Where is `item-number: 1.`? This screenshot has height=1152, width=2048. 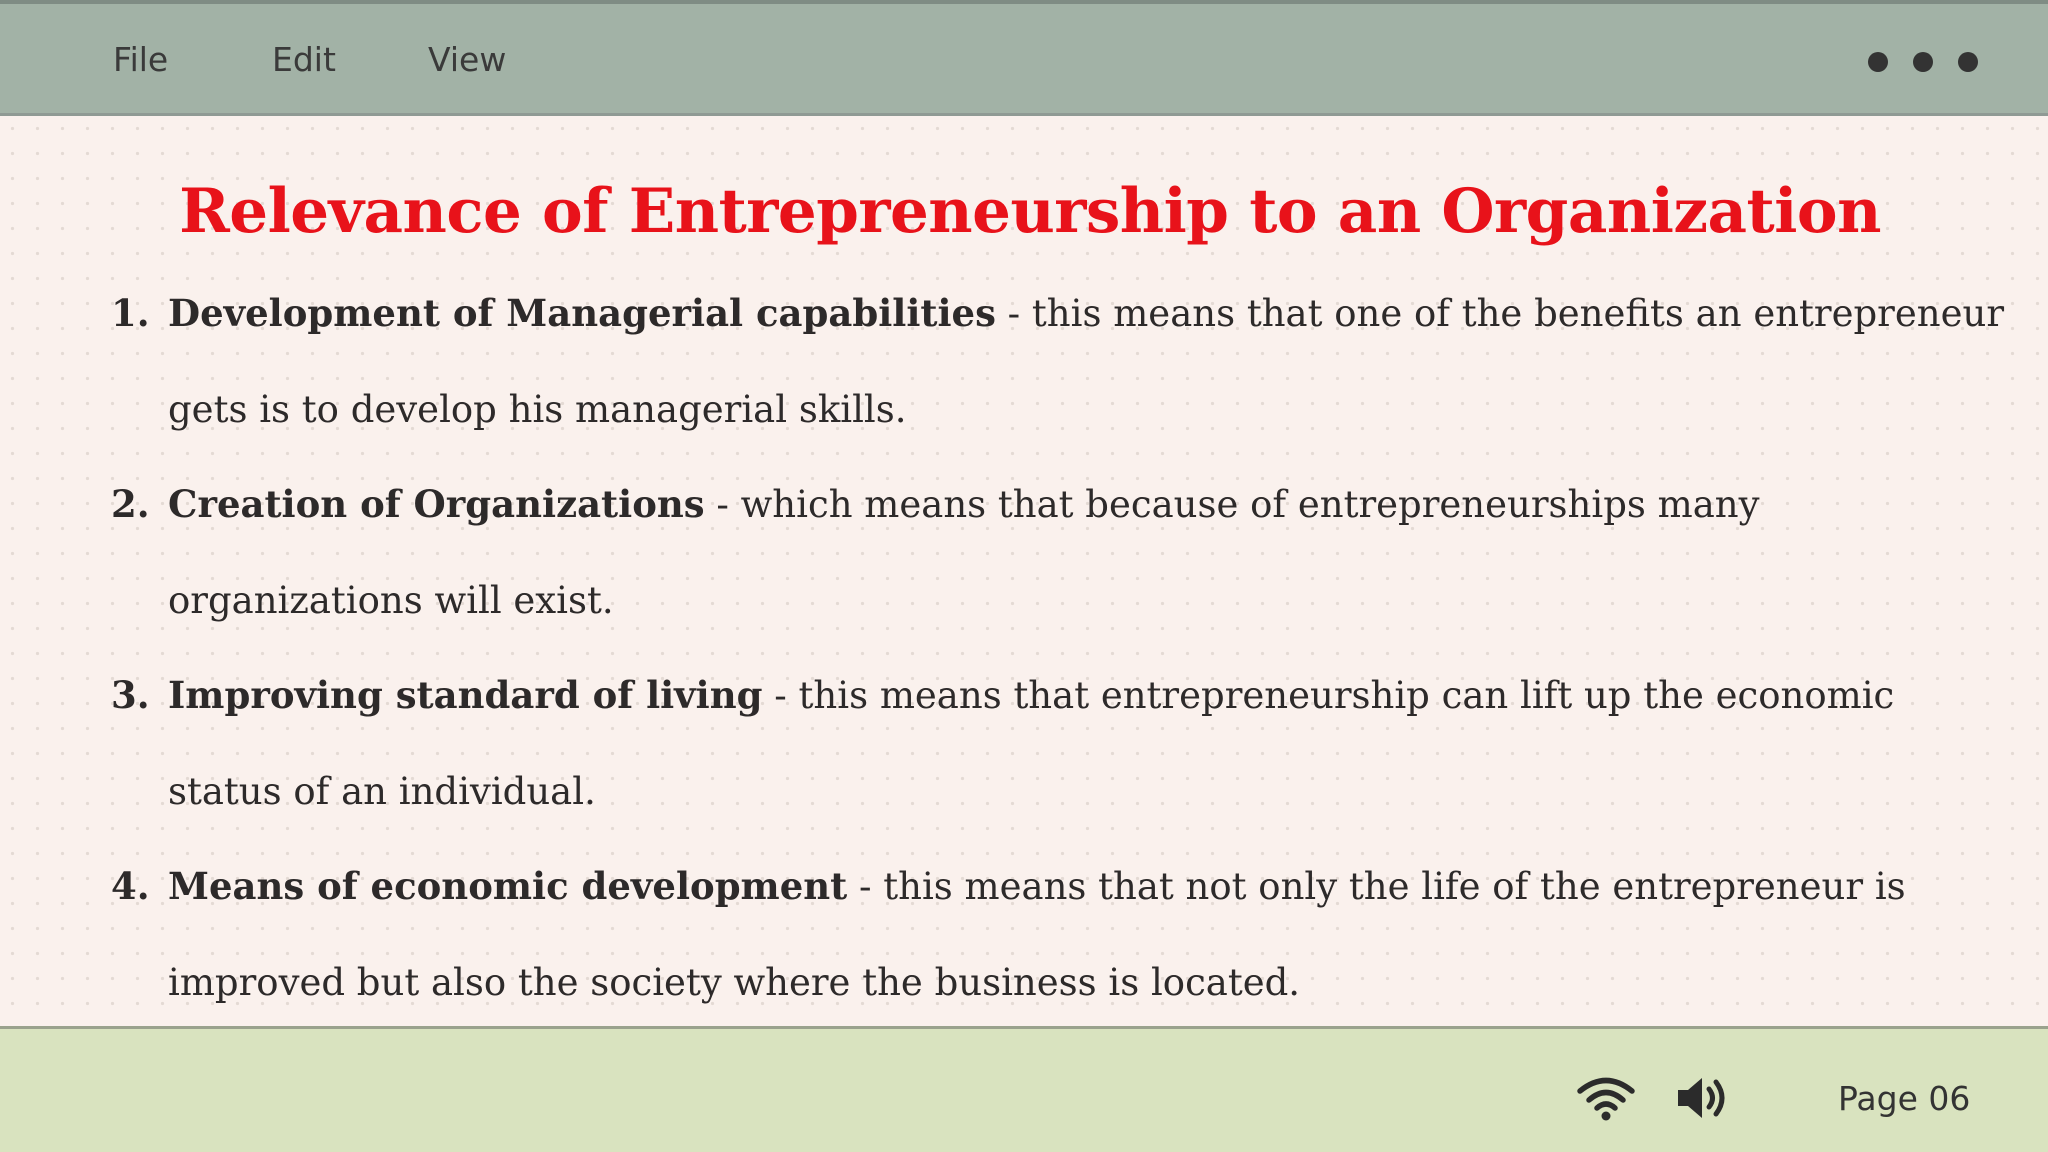 item-number: 1. is located at coordinates (130, 313).